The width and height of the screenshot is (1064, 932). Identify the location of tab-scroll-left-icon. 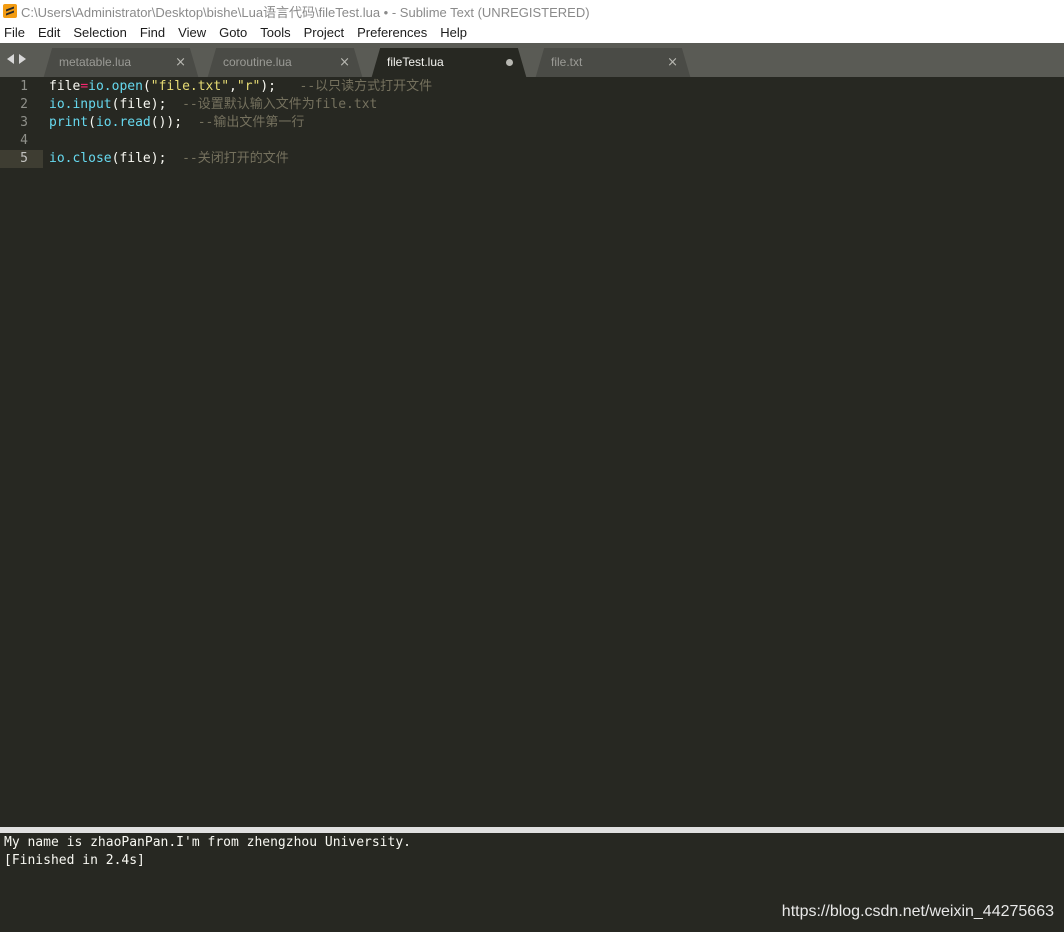
(10, 59).